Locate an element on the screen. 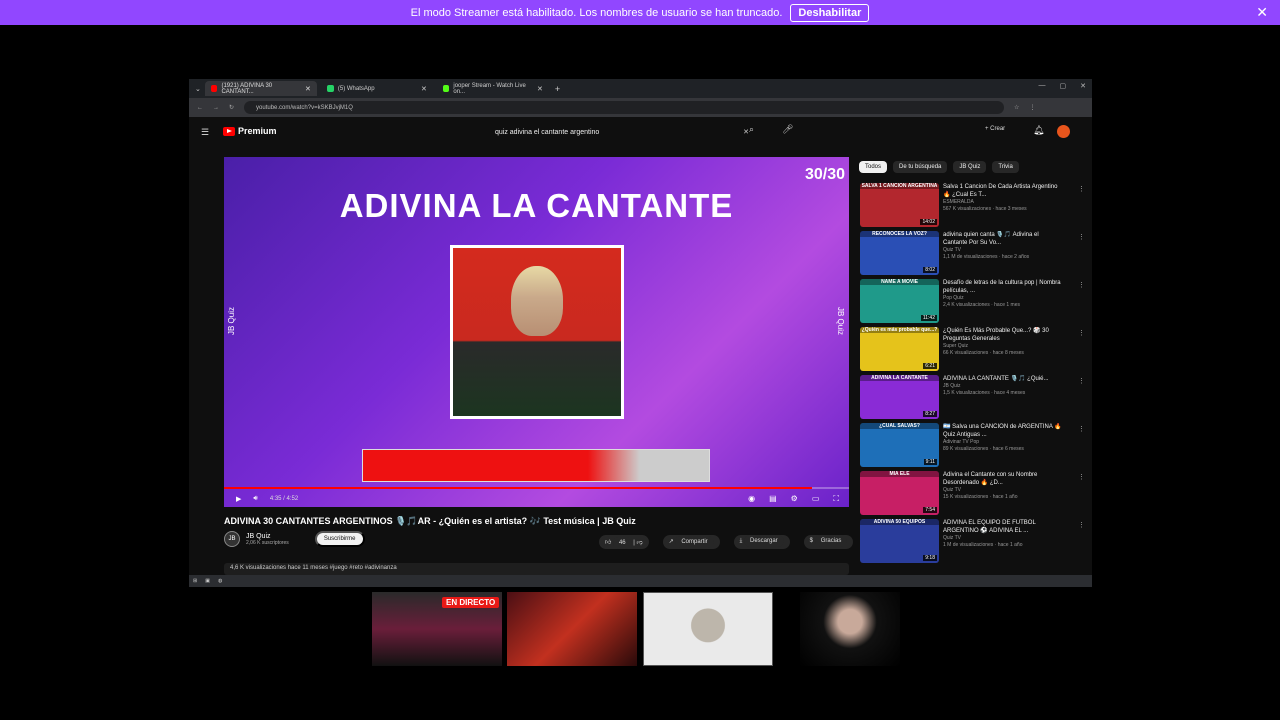  volume-icon: 🔊︎ is located at coordinates (255, 499).